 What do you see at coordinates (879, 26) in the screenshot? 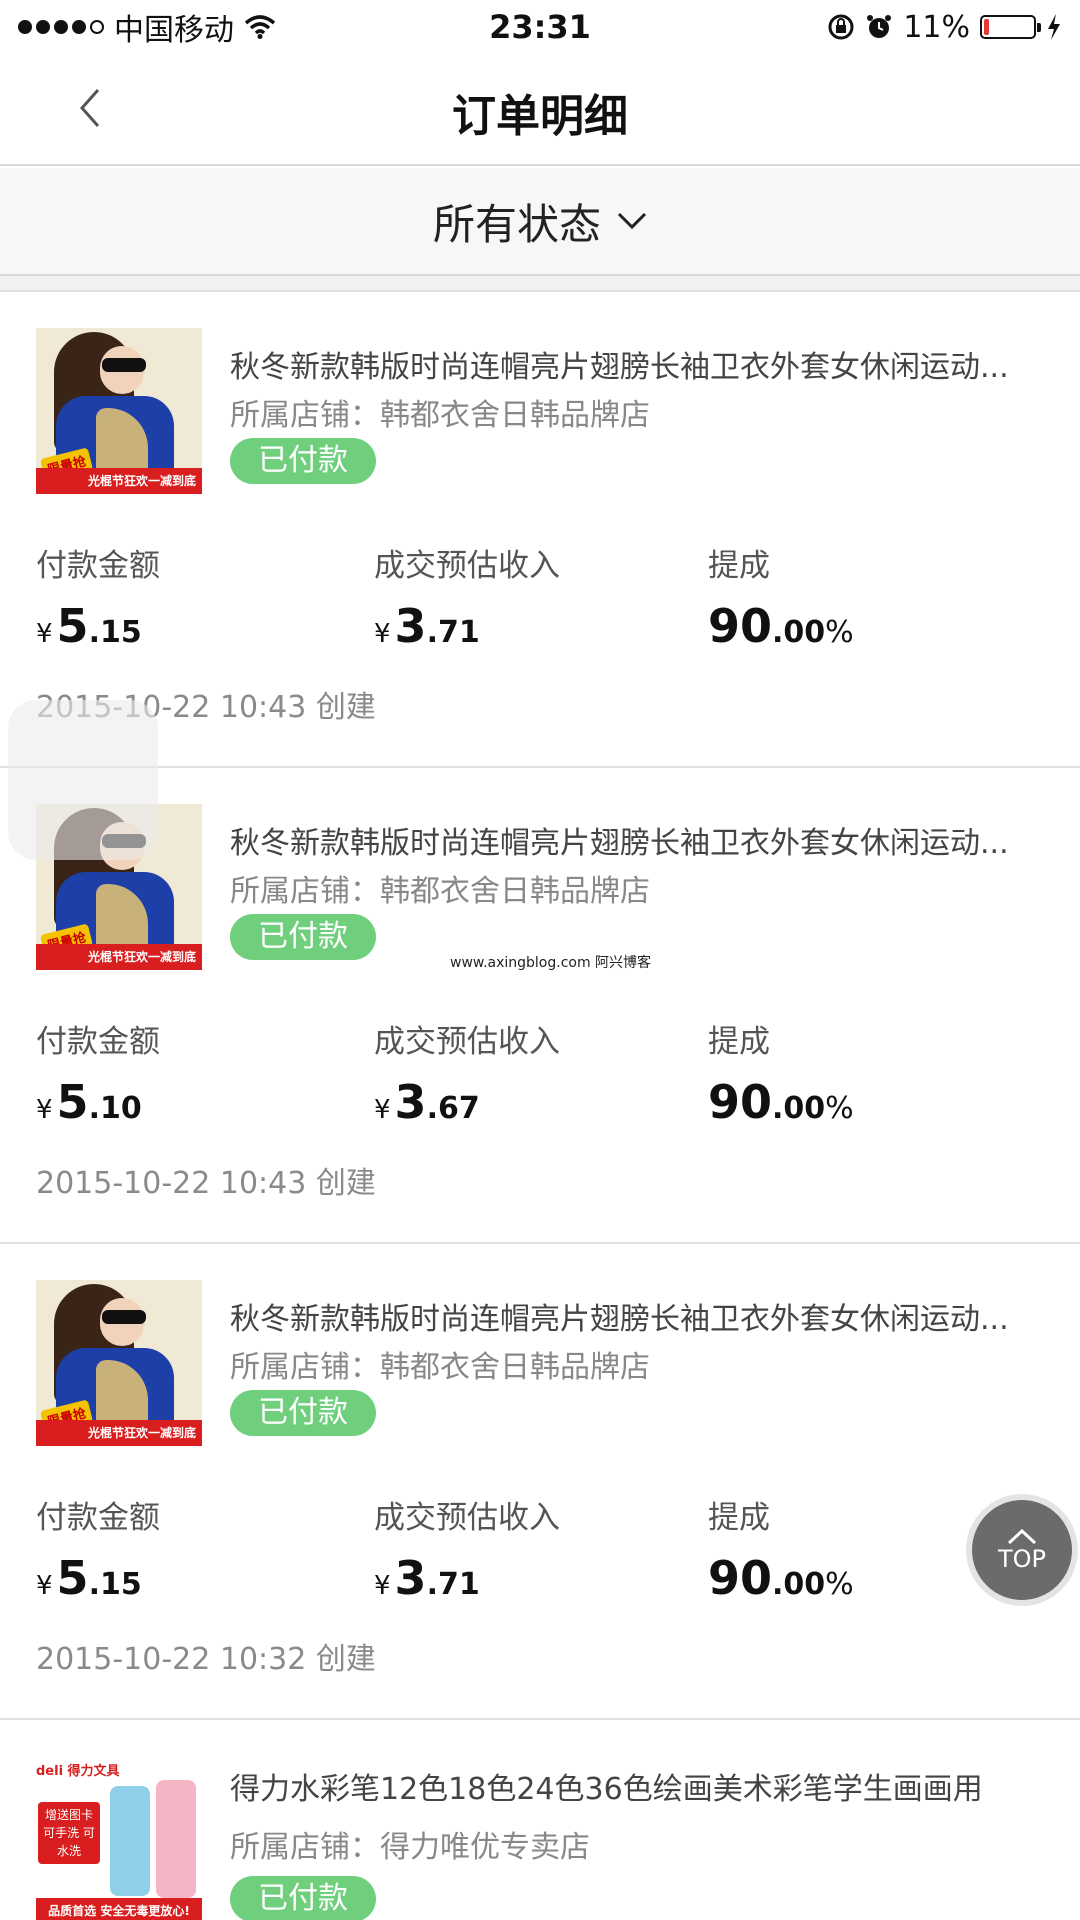
I see `alarm-icon` at bounding box center [879, 26].